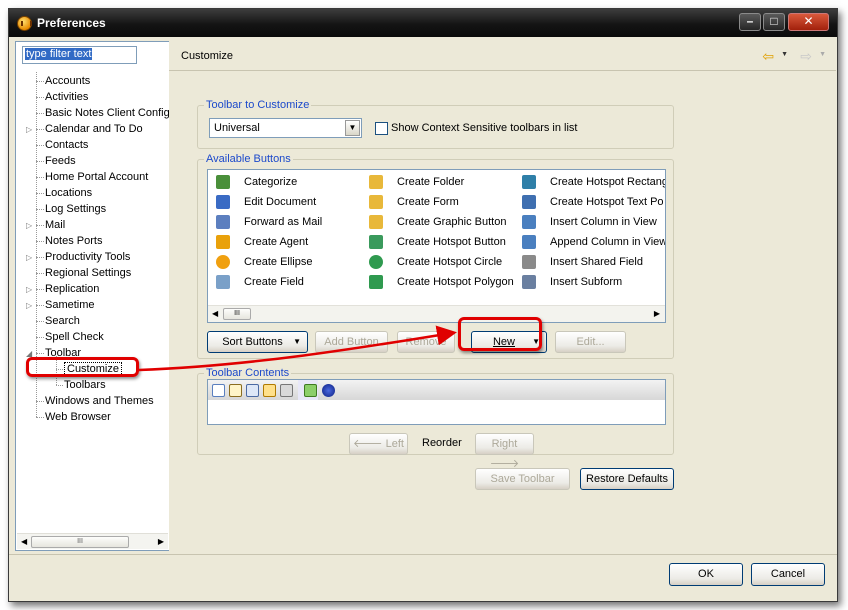 This screenshot has width=848, height=610. What do you see at coordinates (784, 54) in the screenshot?
I see `back-dropdown-icon: ▼` at bounding box center [784, 54].